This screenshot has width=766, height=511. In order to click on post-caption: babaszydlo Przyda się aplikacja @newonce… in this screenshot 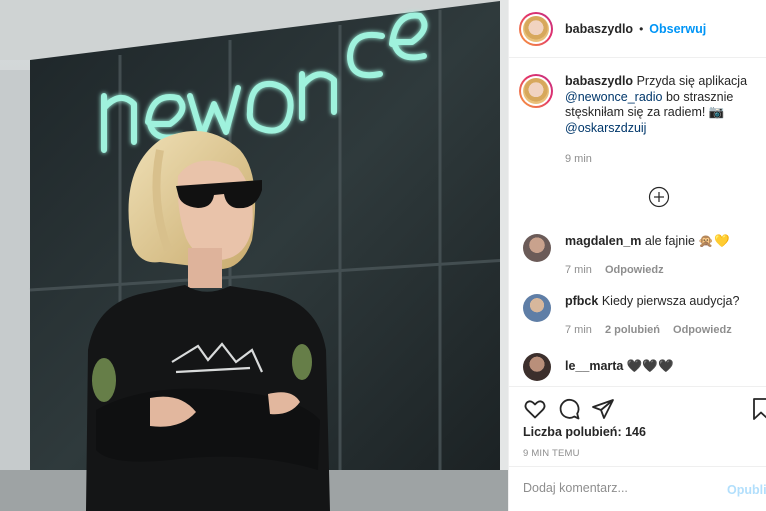, I will do `click(639, 105)`.